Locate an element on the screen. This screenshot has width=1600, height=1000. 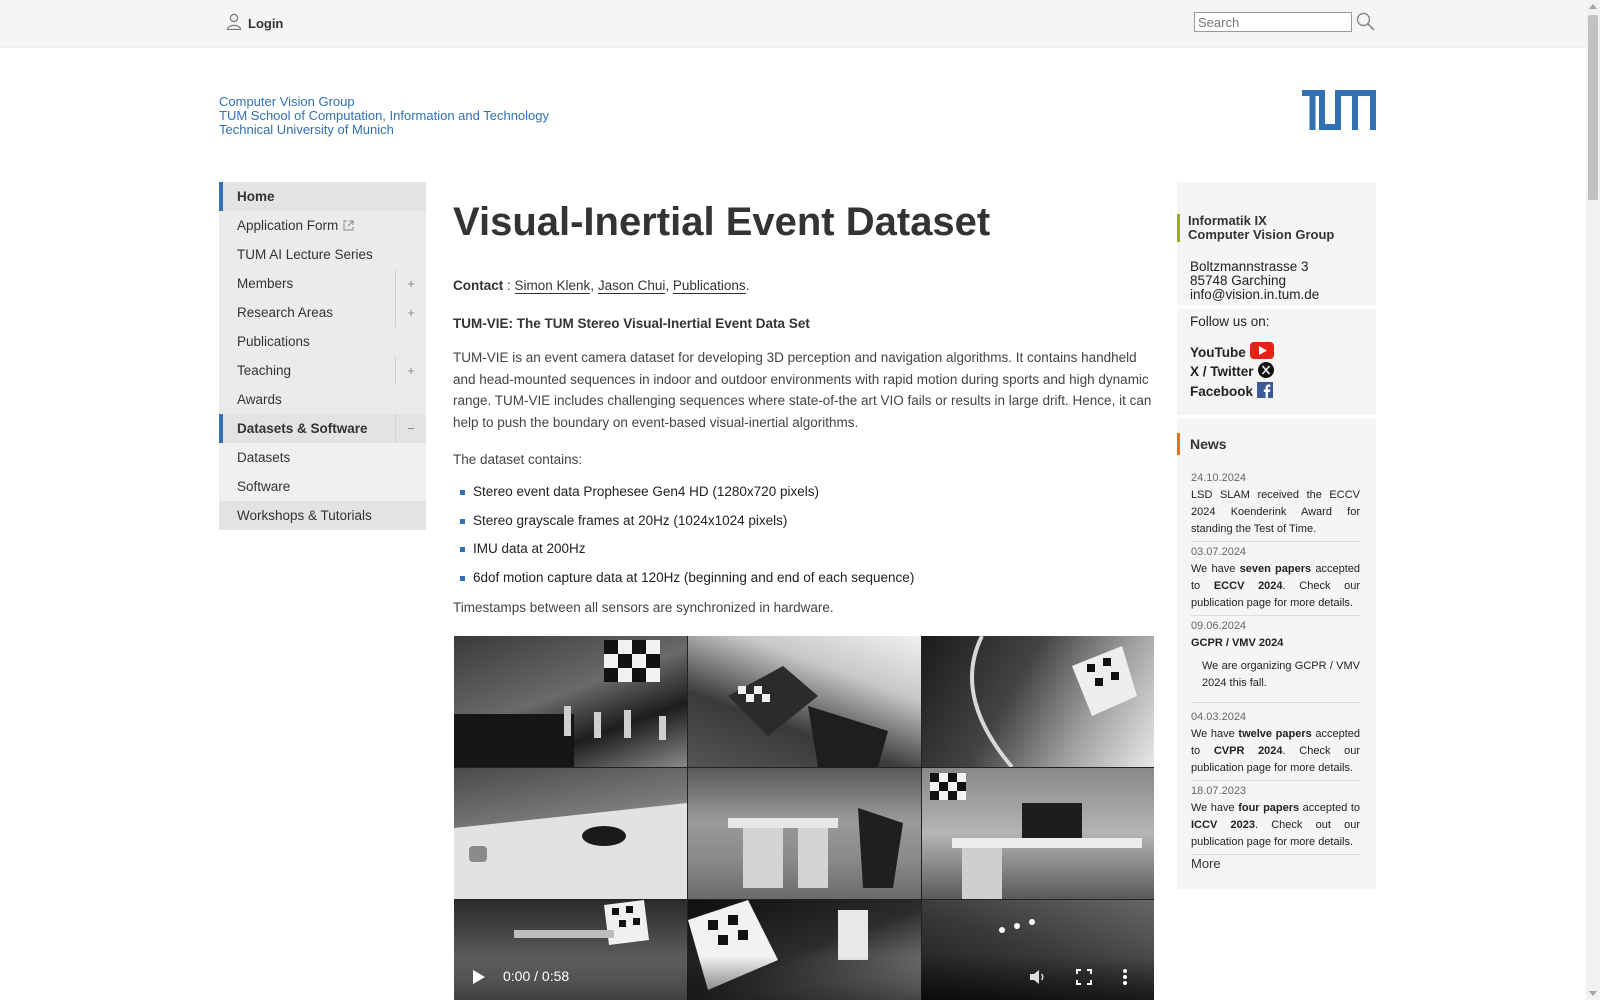
news-heading-text: GCPR / VMV 2024 is located at coordinates (1237, 643).